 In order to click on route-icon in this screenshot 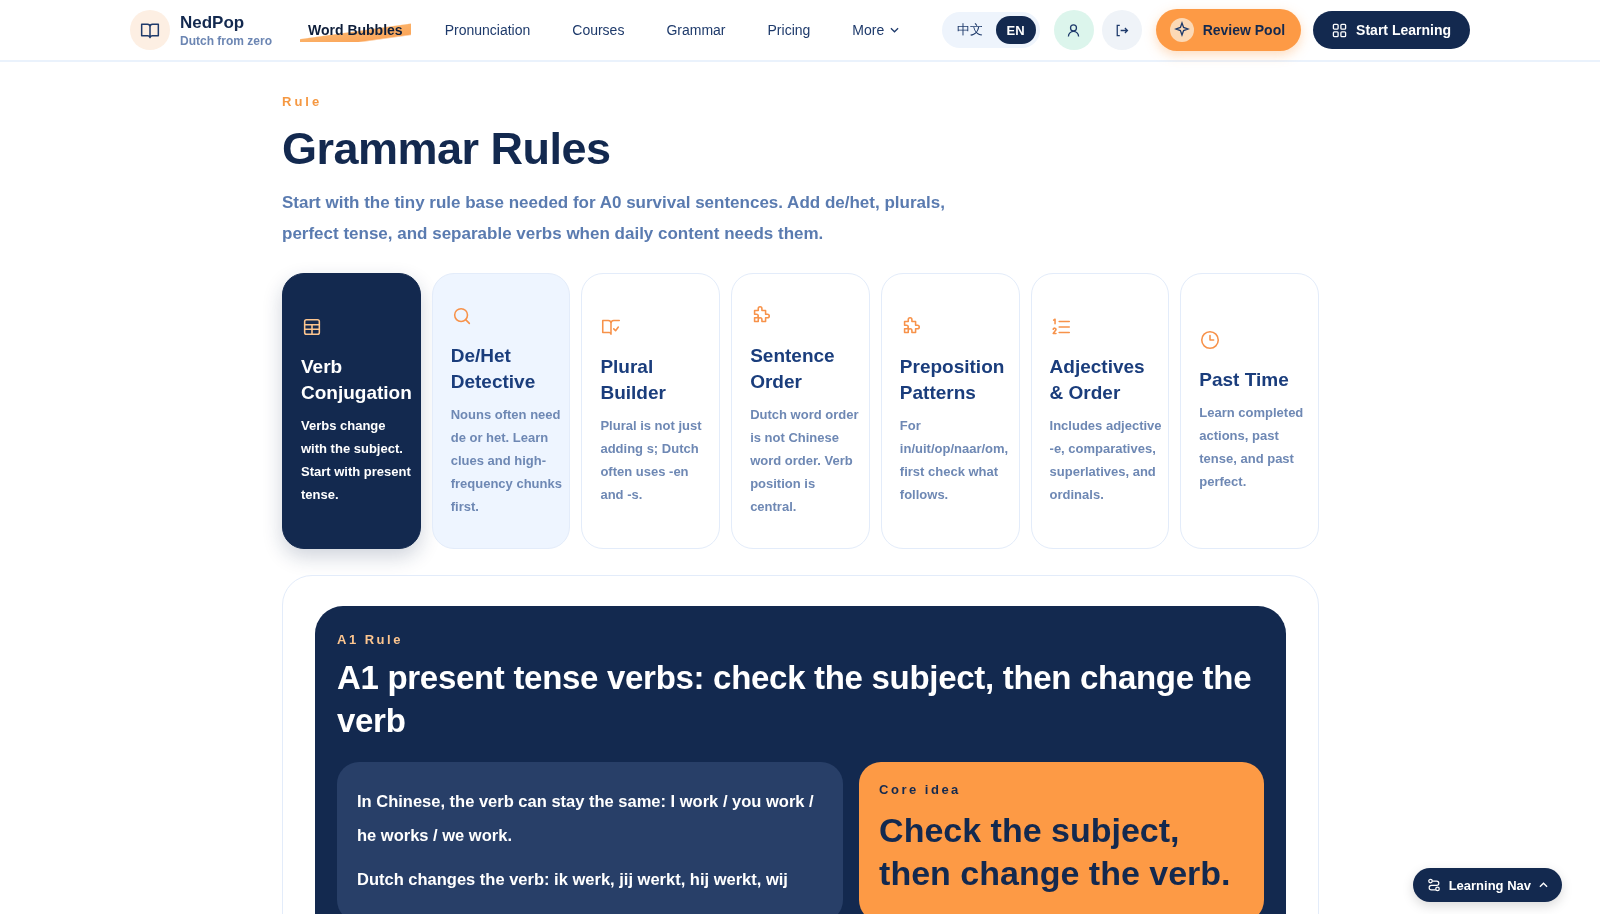, I will do `click(1433, 885)`.